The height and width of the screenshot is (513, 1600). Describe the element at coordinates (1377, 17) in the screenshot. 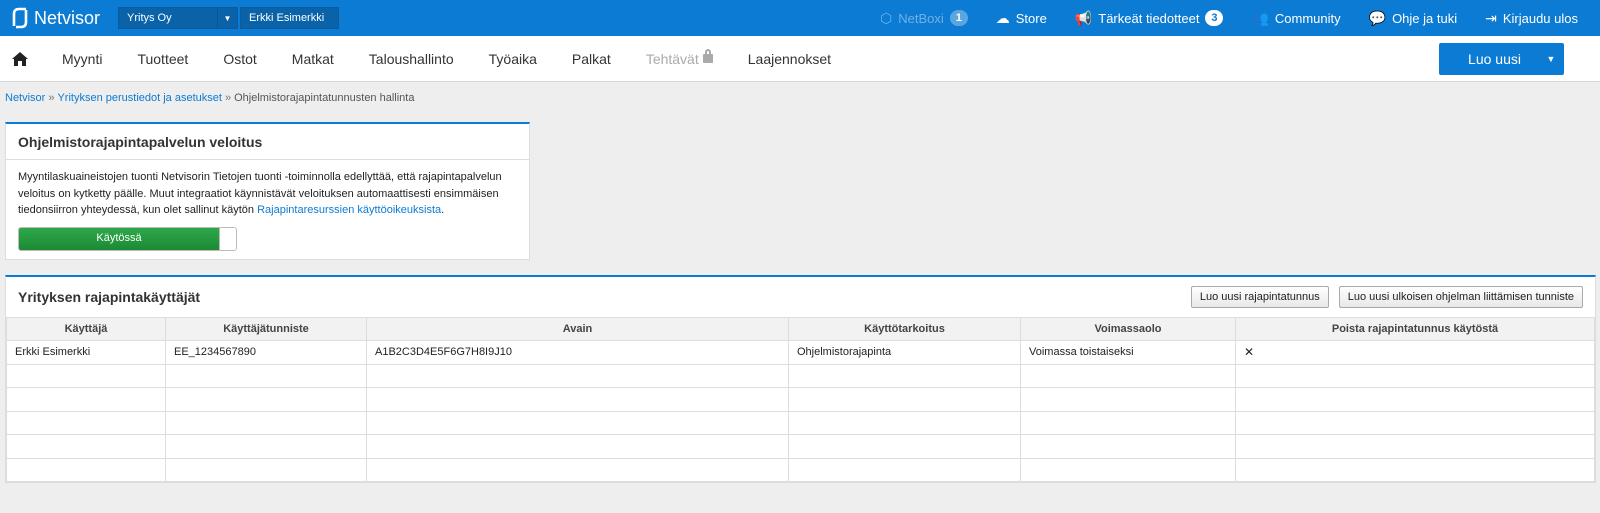

I see `help-icon: 💬` at that location.